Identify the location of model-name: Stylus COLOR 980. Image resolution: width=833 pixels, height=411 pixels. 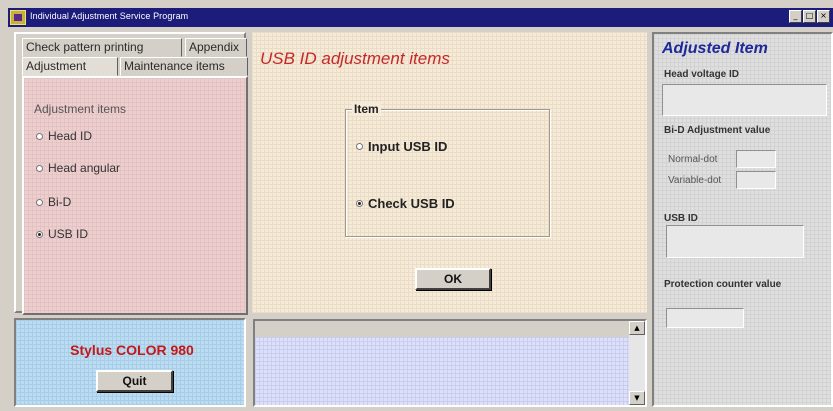
(132, 350).